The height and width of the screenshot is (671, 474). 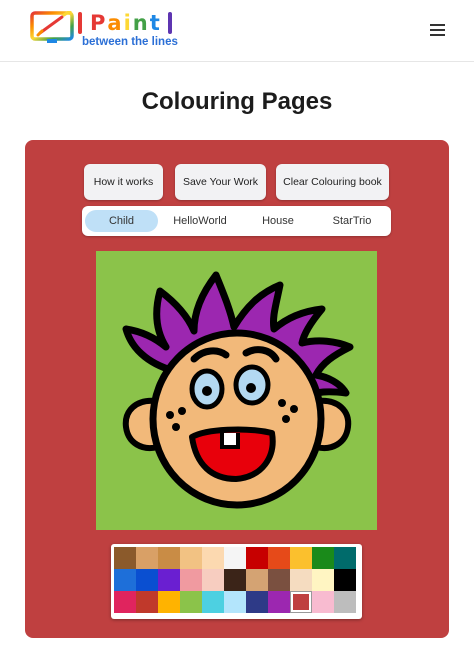 I want to click on logo-letter: P, so click(x=99, y=23).